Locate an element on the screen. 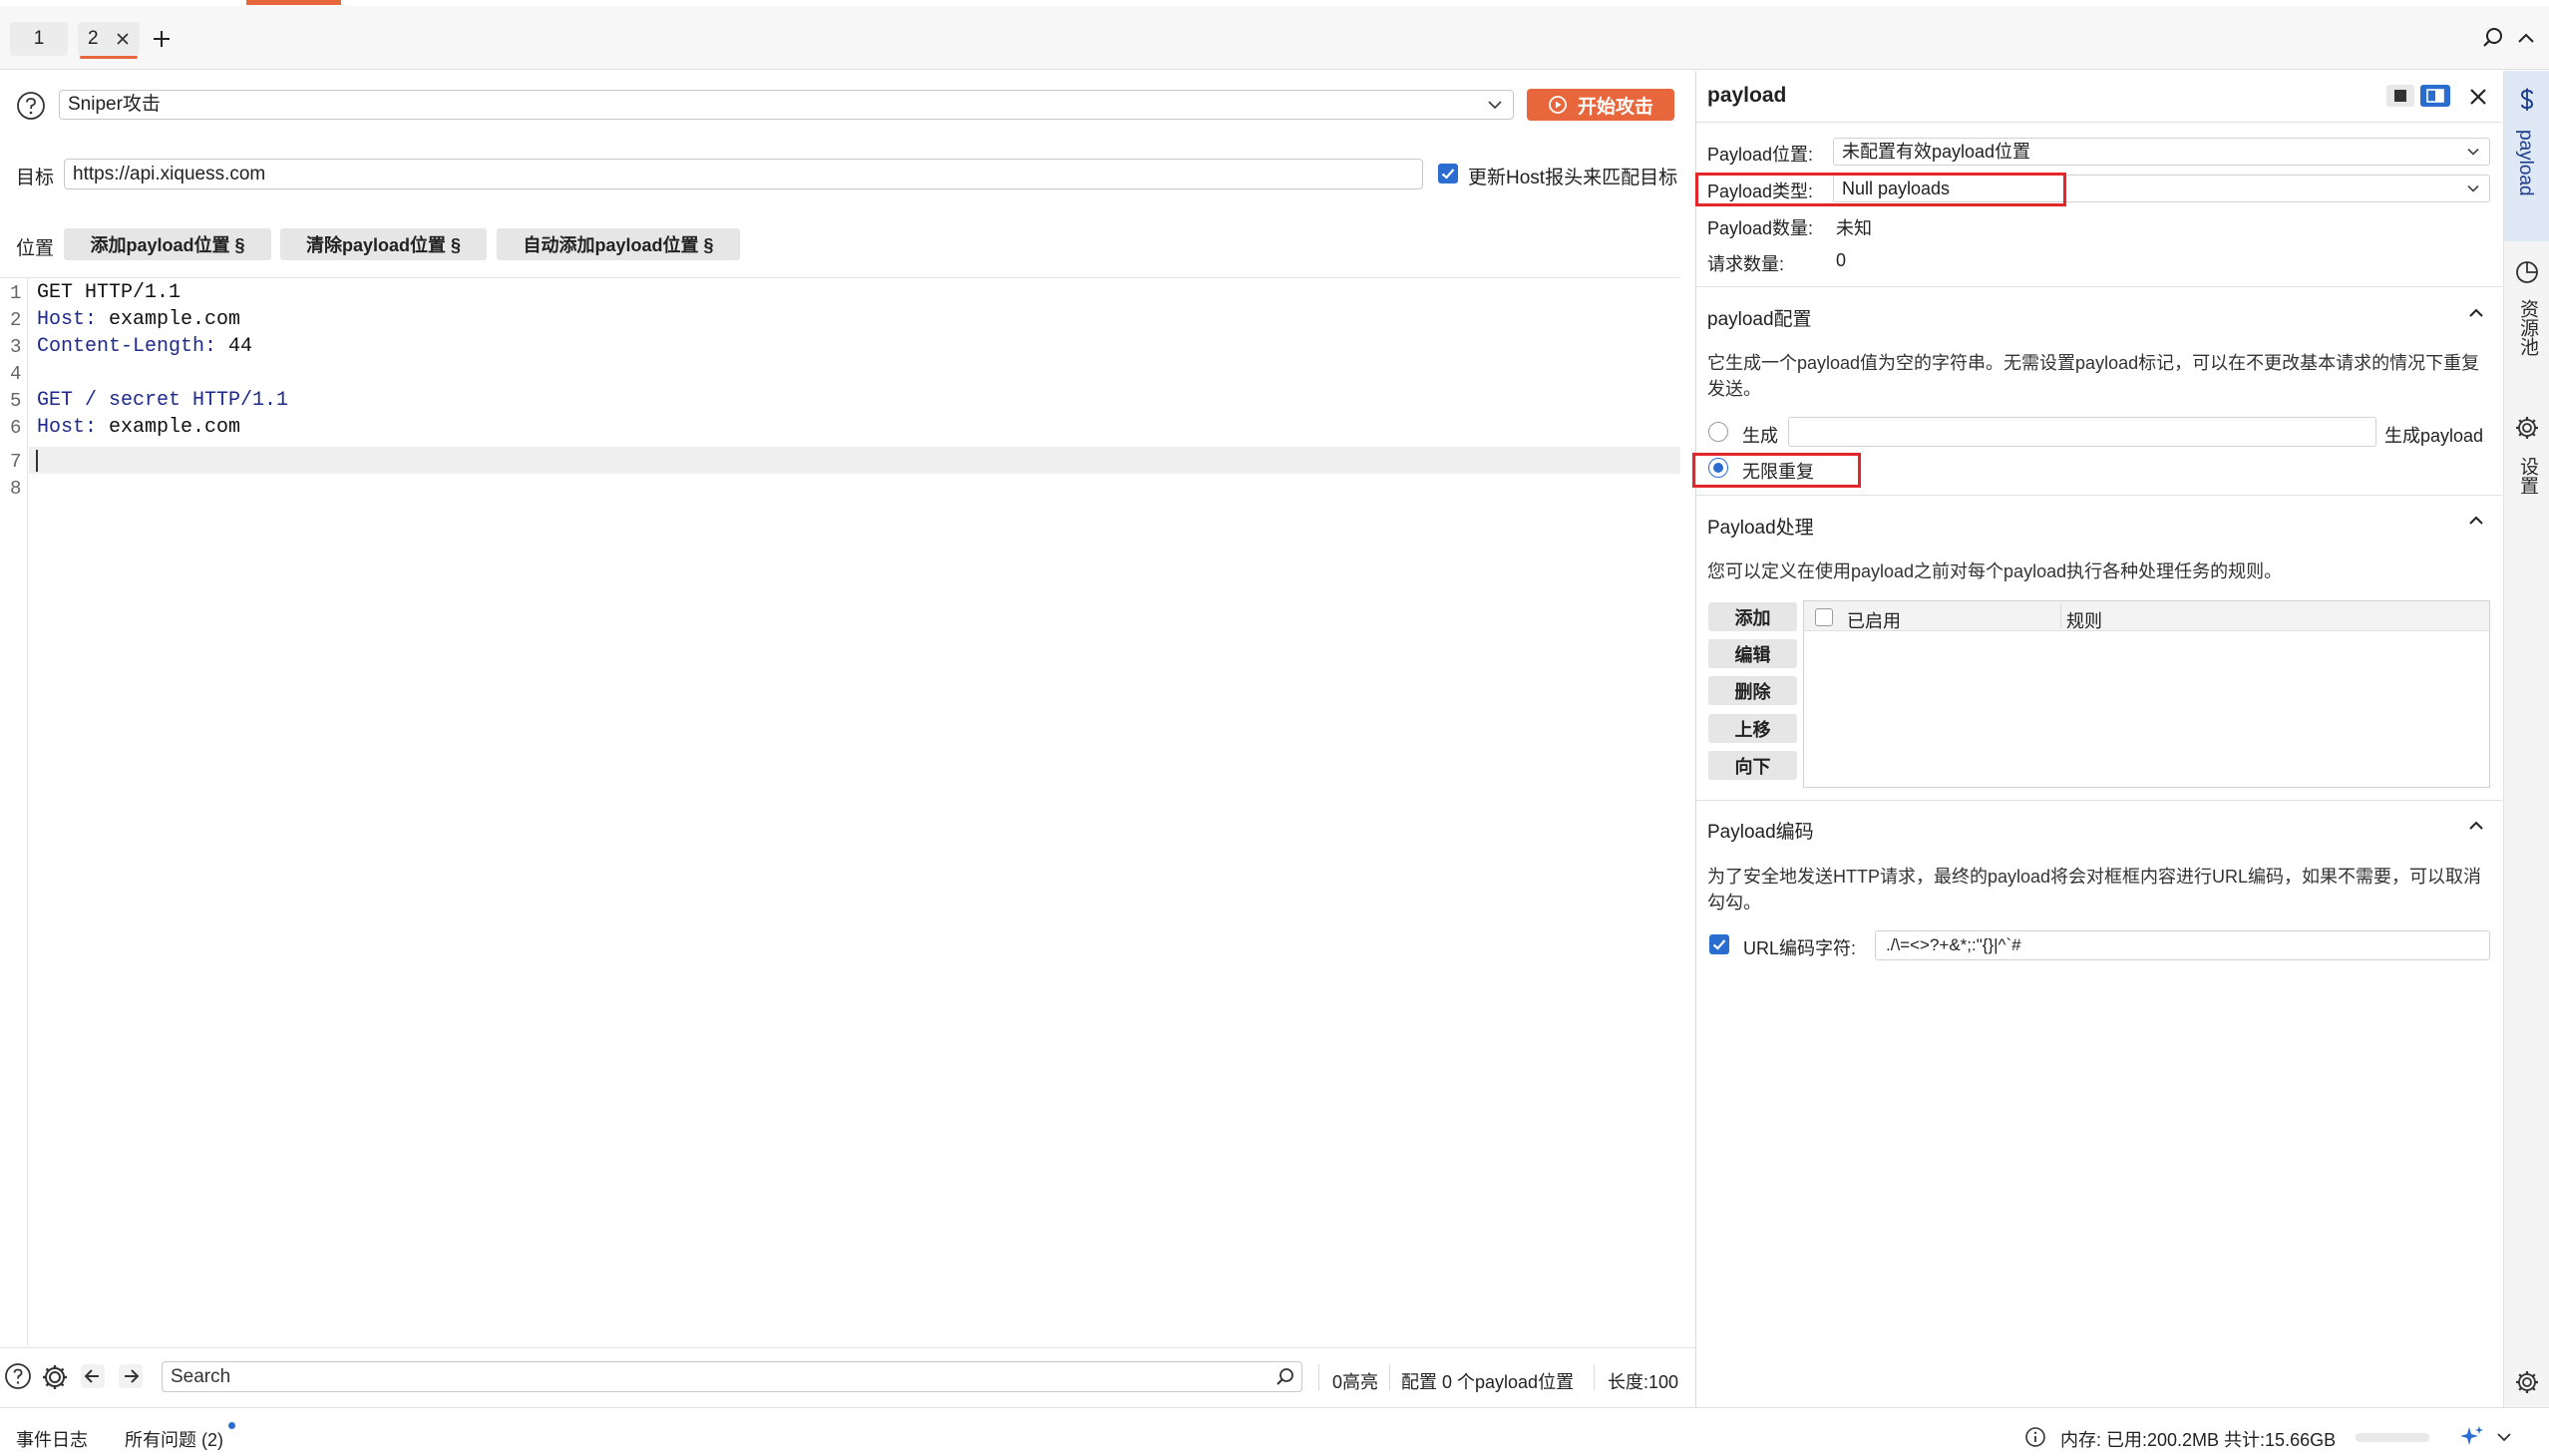 The height and width of the screenshot is (1456, 2549). line-number: 5 is located at coordinates (16, 401).